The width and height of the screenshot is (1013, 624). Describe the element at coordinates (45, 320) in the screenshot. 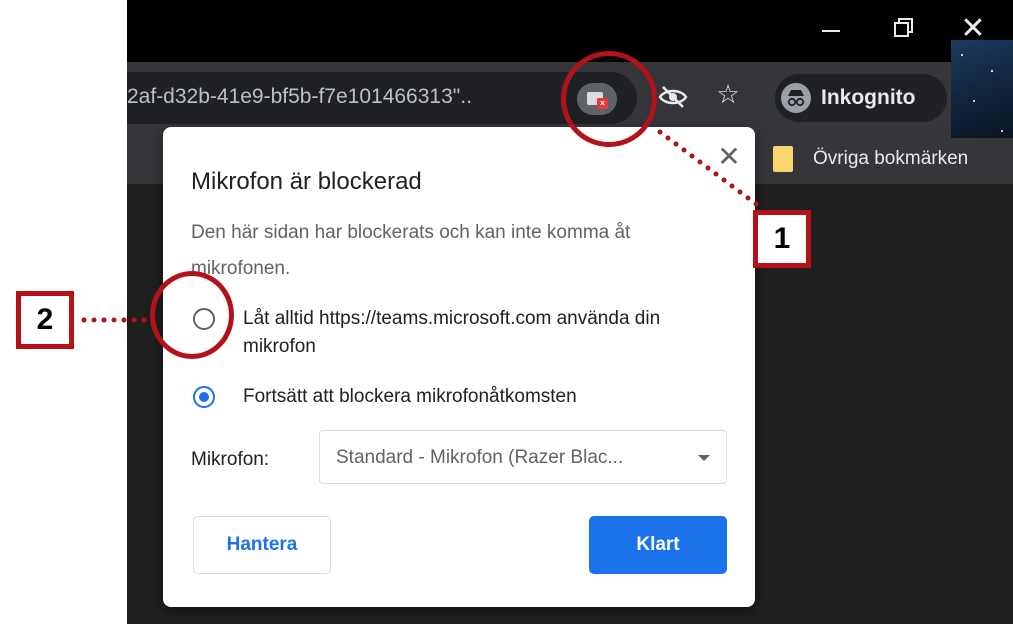

I see `annotation-marker-2: 2` at that location.